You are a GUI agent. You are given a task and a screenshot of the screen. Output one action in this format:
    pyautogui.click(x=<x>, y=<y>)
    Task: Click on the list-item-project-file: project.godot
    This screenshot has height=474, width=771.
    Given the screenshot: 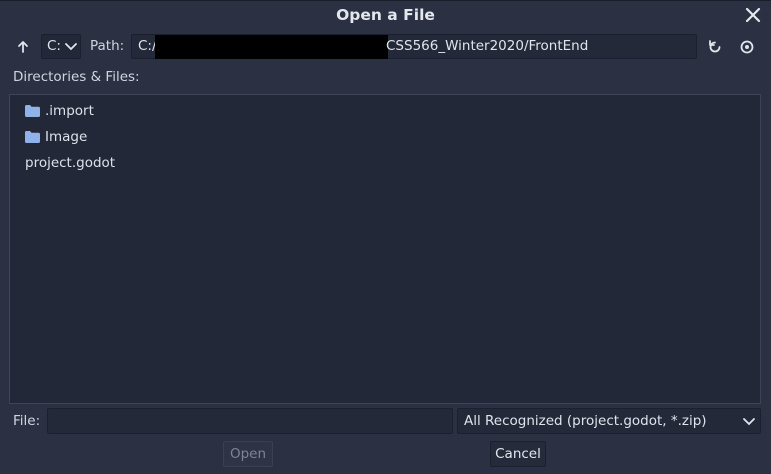 What is the action you would take?
    pyautogui.click(x=70, y=163)
    